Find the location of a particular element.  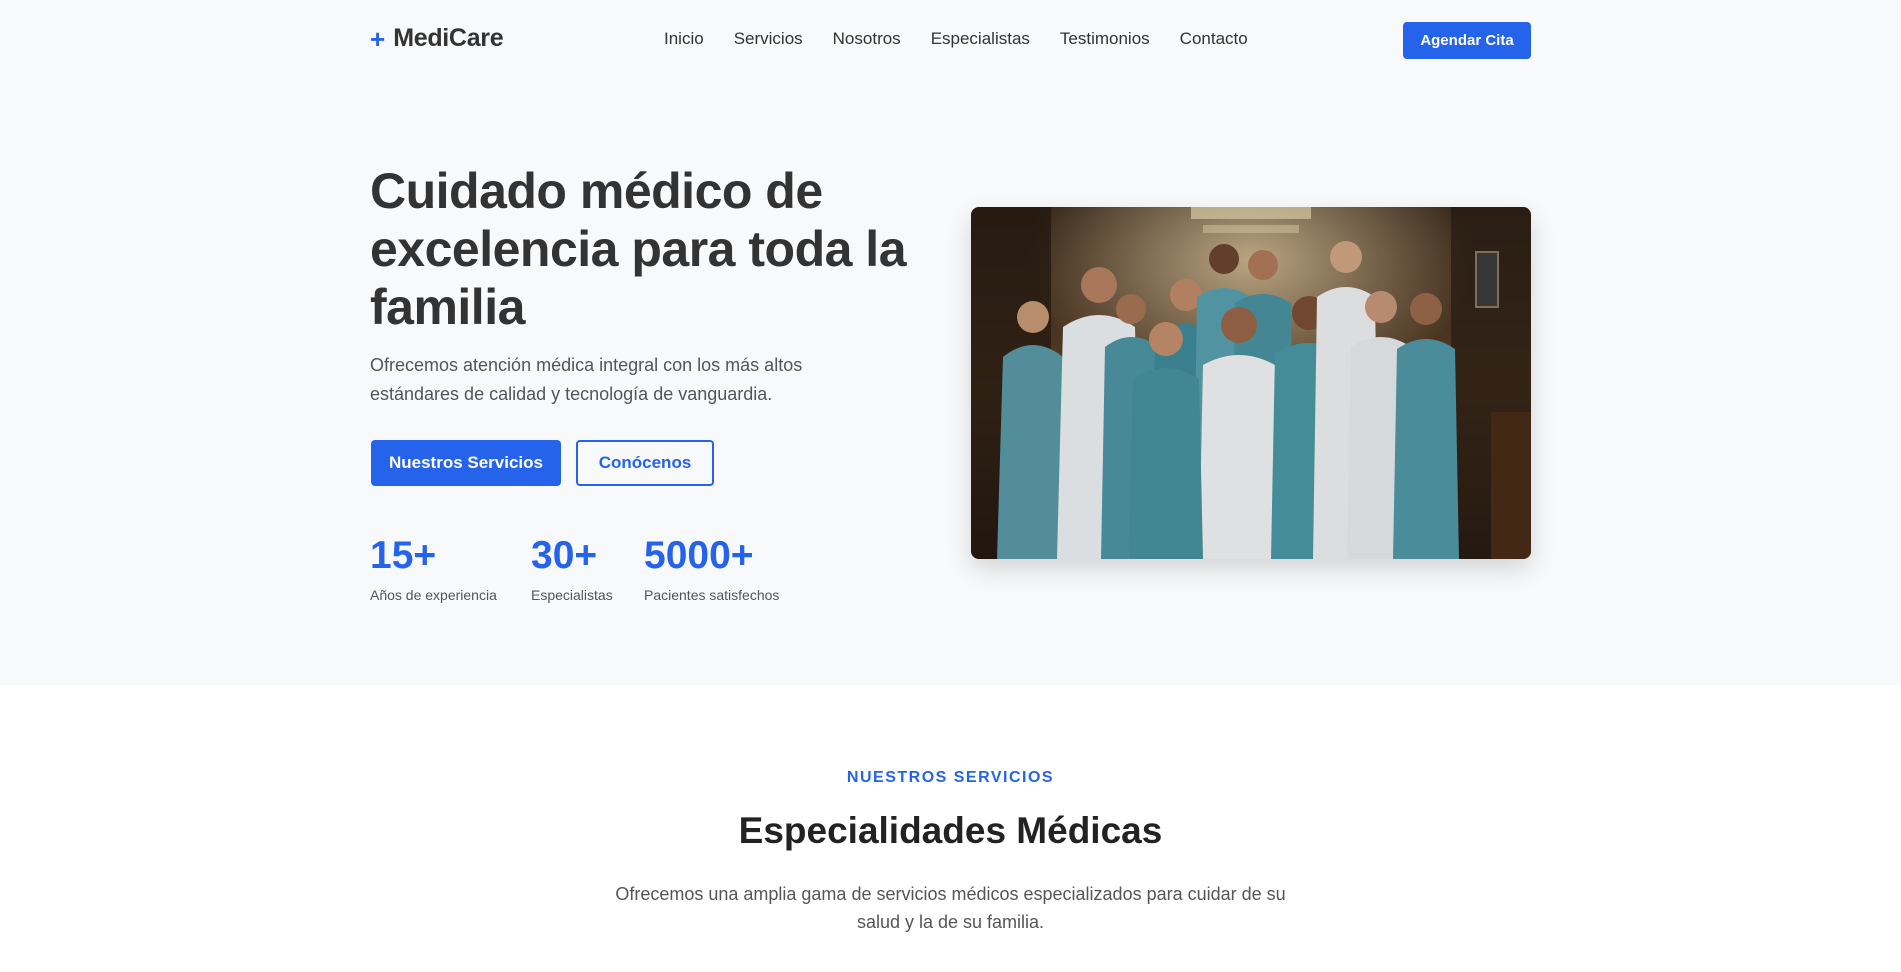

stat-specialists: 30+ Especialistas is located at coordinates (572, 568).